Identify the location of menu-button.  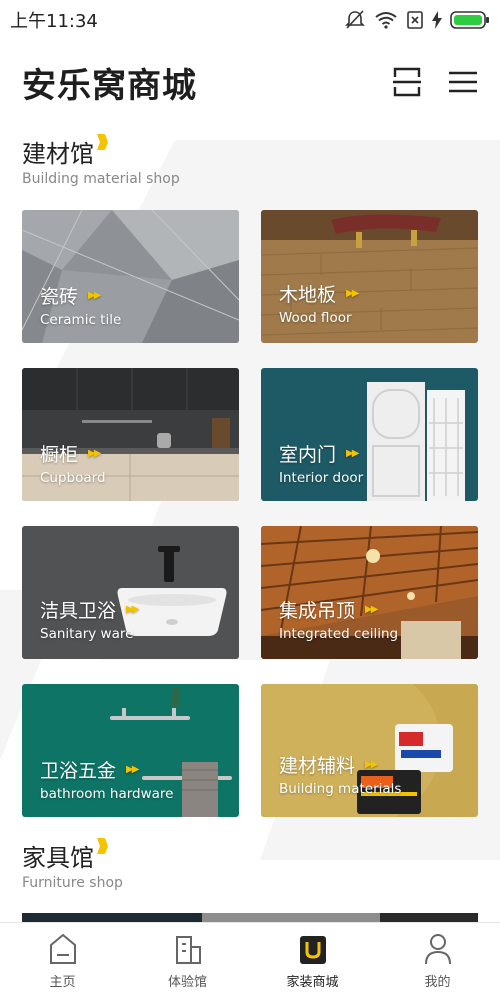
(463, 82).